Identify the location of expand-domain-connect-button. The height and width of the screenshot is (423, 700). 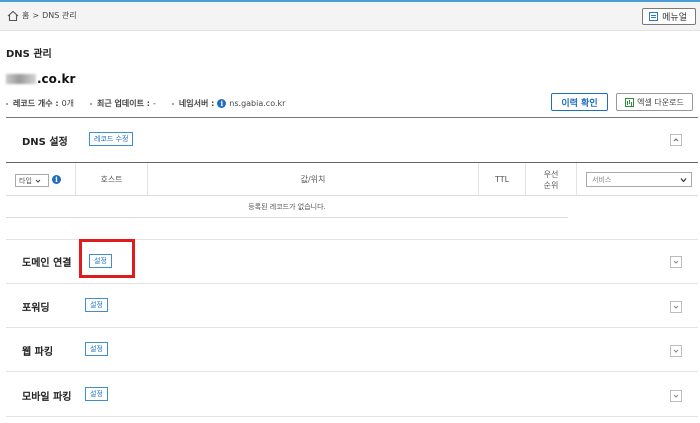
(676, 262).